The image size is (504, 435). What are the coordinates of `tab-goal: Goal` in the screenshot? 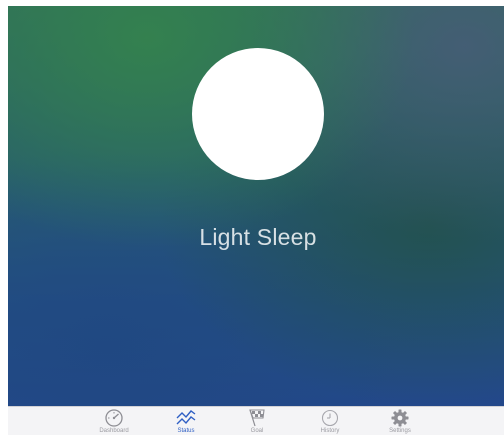 It's located at (257, 421).